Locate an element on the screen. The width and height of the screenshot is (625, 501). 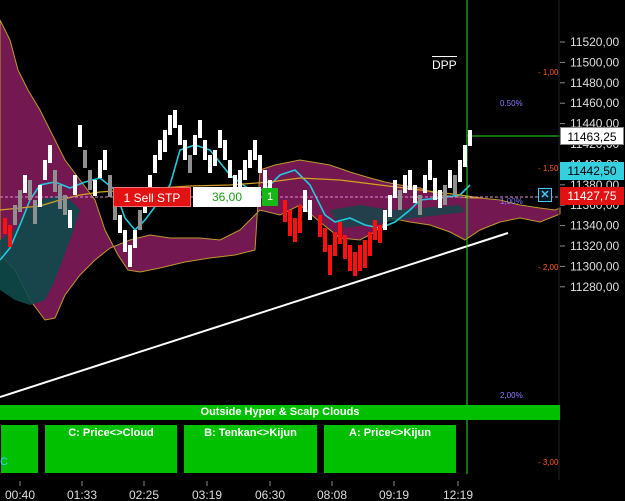
time-tick-label: 01:33 is located at coordinates (82, 494).